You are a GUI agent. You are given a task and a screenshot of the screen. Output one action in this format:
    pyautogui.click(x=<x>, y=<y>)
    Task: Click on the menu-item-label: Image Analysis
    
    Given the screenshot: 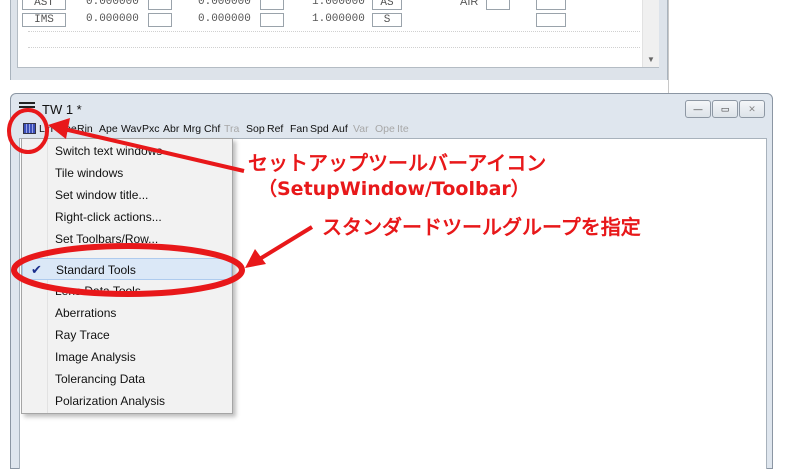 What is the action you would take?
    pyautogui.click(x=95, y=357)
    